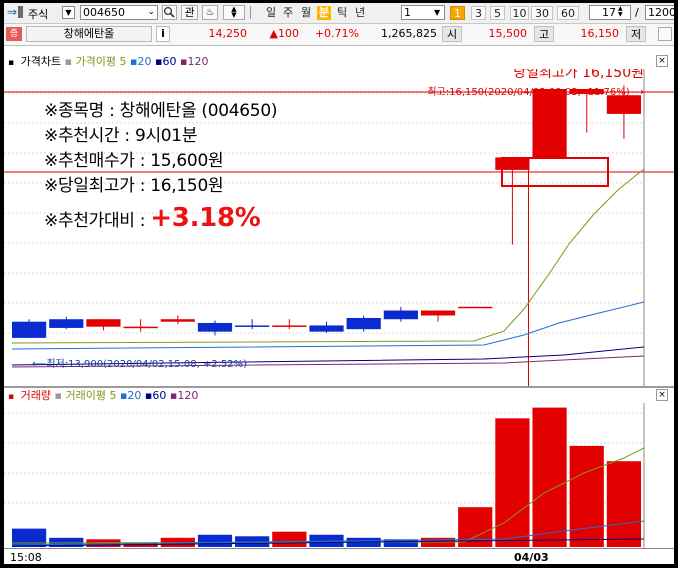 Image resolution: width=678 pixels, height=568 pixels. I want to click on open-price: 15,500, so click(508, 33).